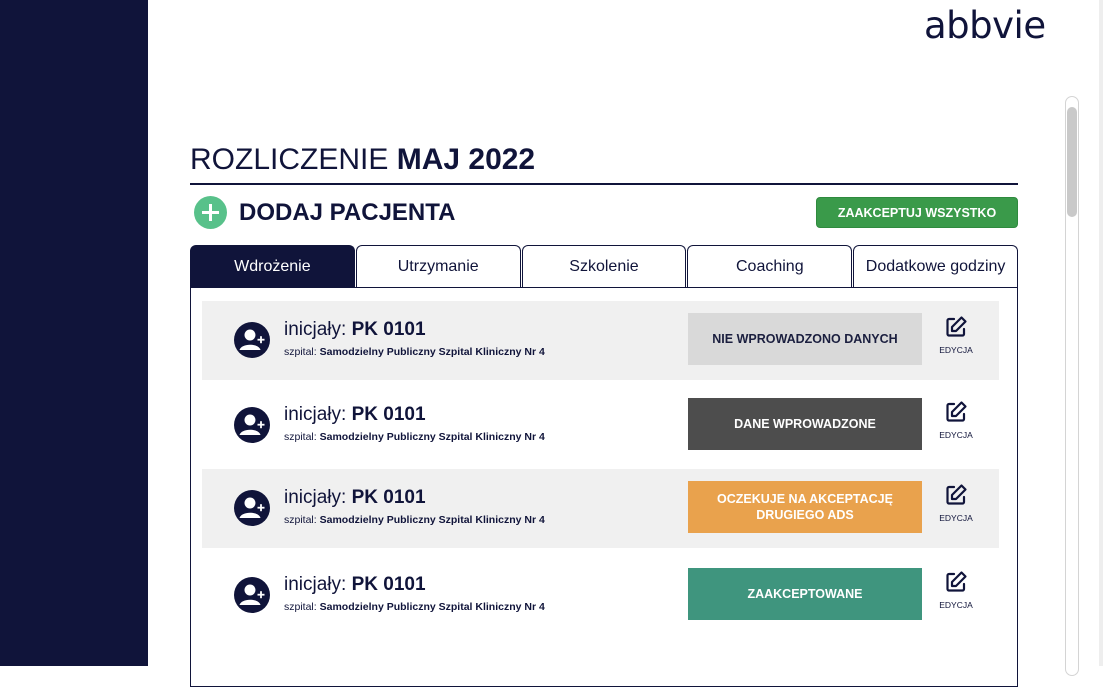 The image size is (1103, 687). Describe the element at coordinates (604, 184) in the screenshot. I see `title-divider` at that location.